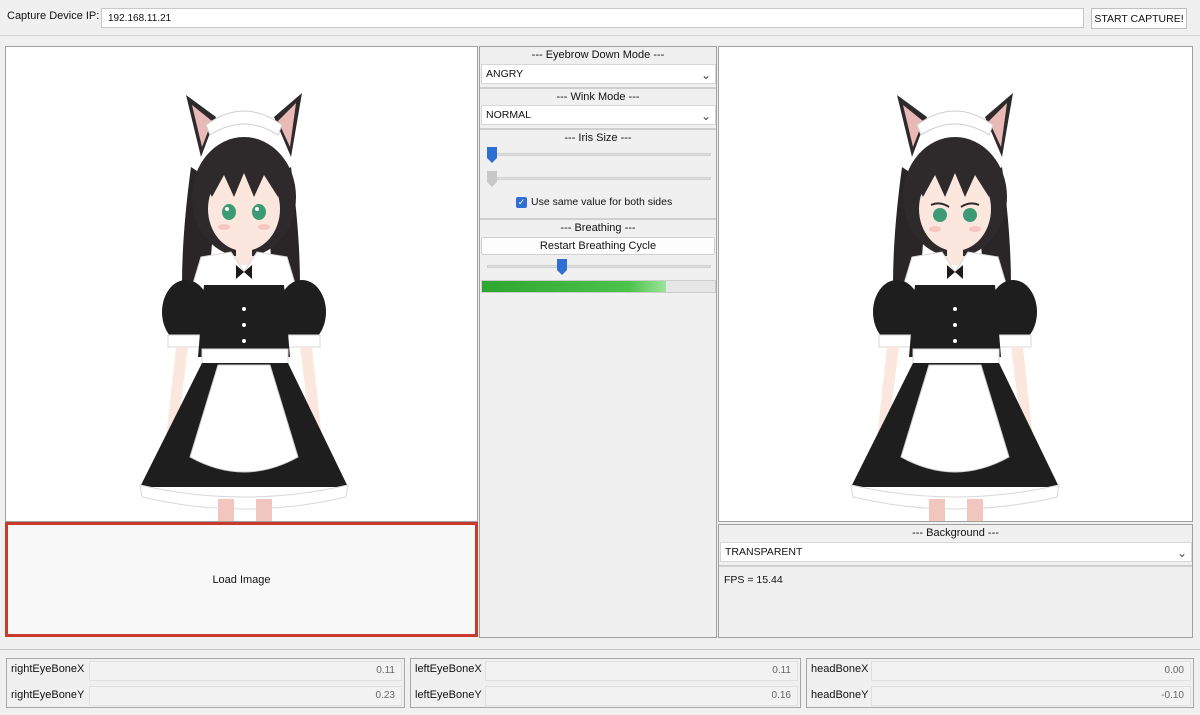  What do you see at coordinates (592, 18) in the screenshot?
I see `capture-ip-input` at bounding box center [592, 18].